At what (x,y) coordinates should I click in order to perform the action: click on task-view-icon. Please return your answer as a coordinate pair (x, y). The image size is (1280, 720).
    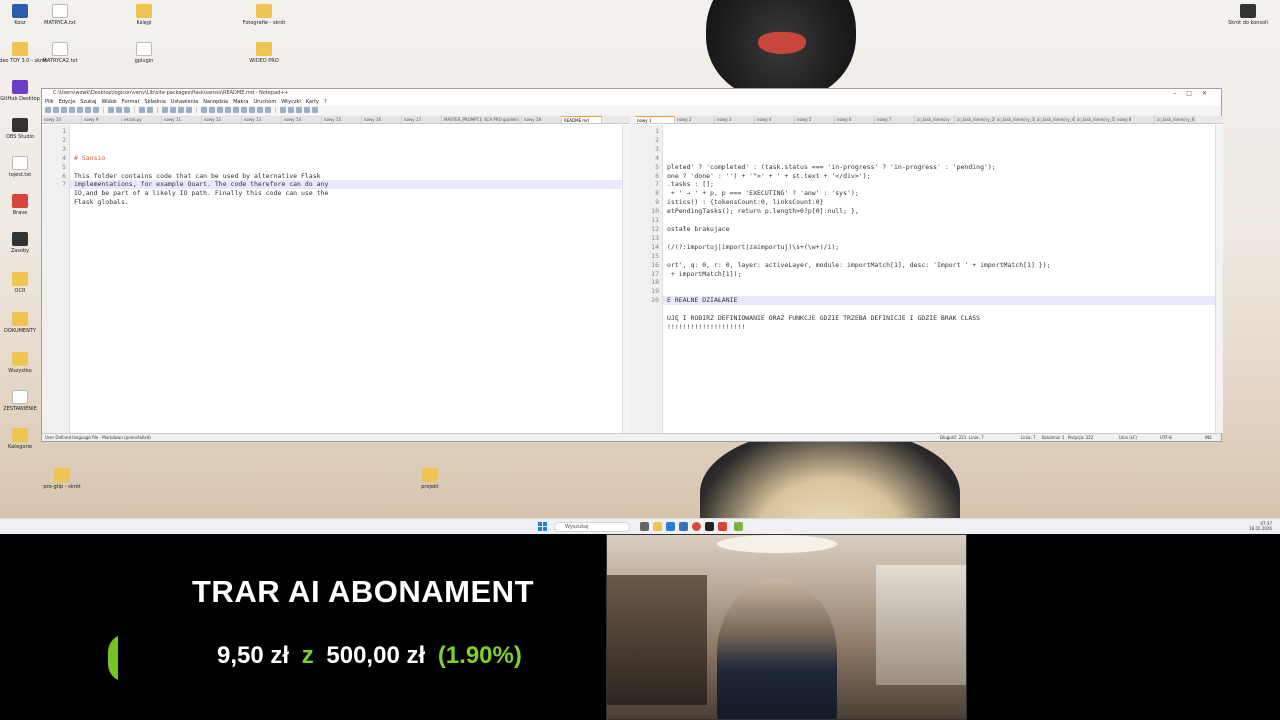
    Looking at the image, I should click on (644, 526).